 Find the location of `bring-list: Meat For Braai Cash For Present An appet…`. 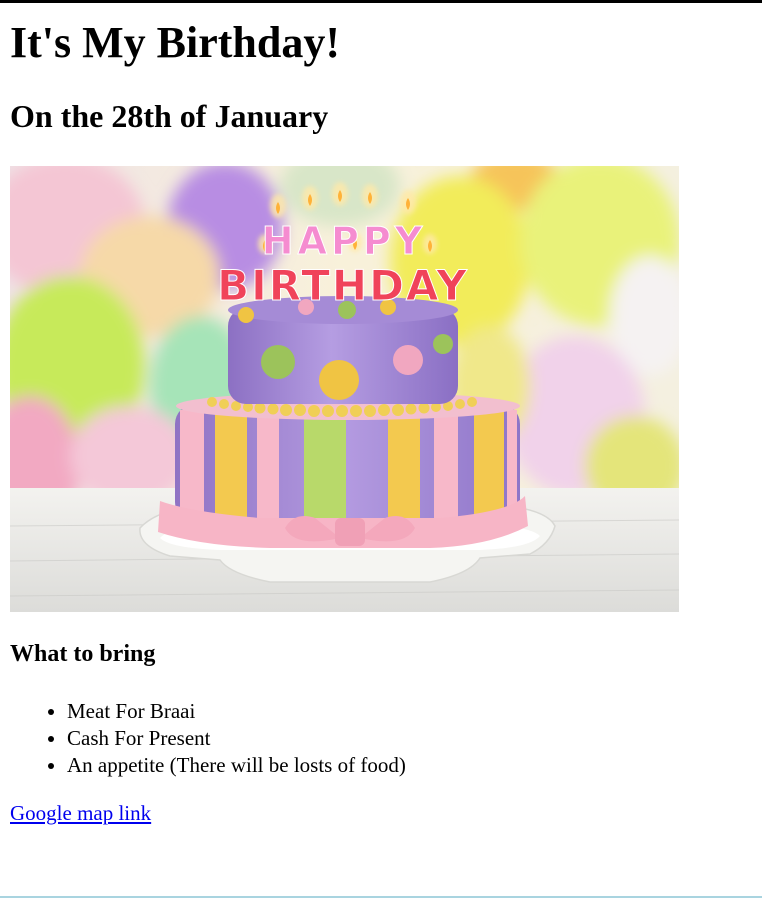

bring-list: Meat For Braai Cash For Present An appet… is located at coordinates (208, 738).